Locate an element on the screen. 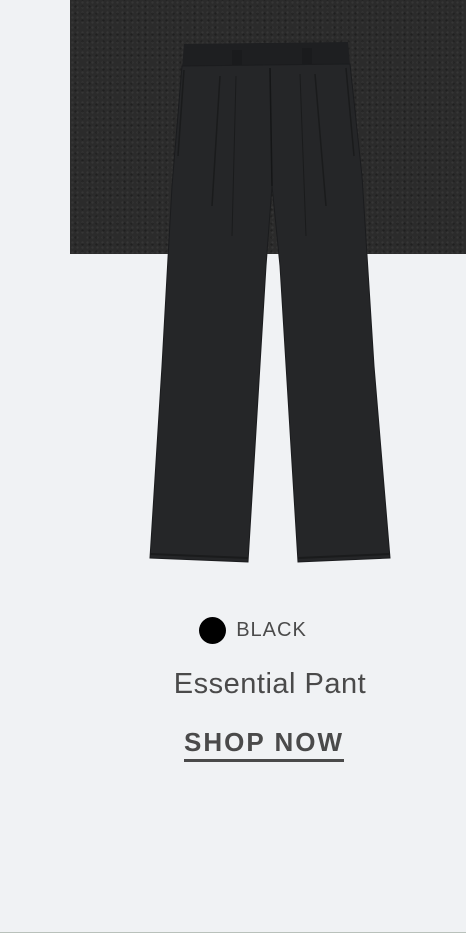 This screenshot has height=933, width=466. shop-now-link: SHOP NOW is located at coordinates (264, 744).